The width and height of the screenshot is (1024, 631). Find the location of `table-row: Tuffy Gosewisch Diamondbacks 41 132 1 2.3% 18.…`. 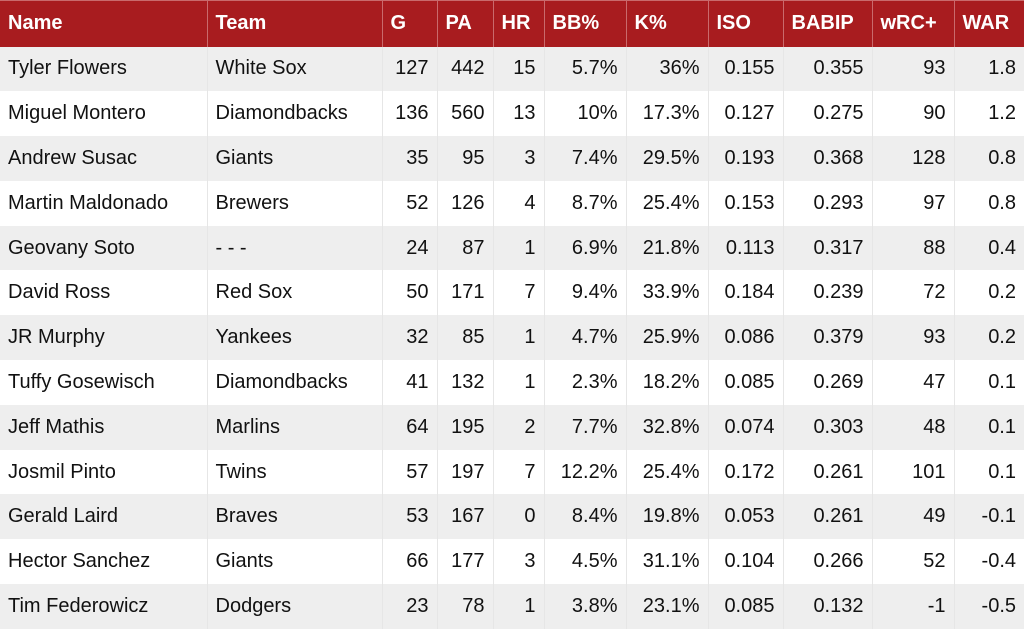

table-row: Tuffy Gosewisch Diamondbacks 41 132 1 2.3% 18.… is located at coordinates (512, 382).